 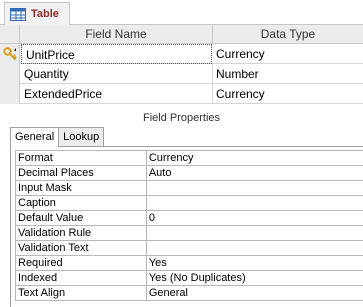 I want to click on property-row: Indexed Yes (No Duplicates), so click(x=189, y=278).